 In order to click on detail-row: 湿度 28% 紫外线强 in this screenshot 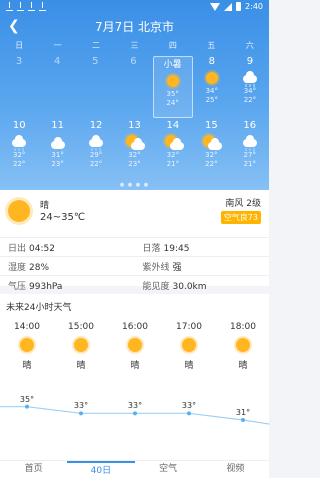, I will do `click(134, 265)`.